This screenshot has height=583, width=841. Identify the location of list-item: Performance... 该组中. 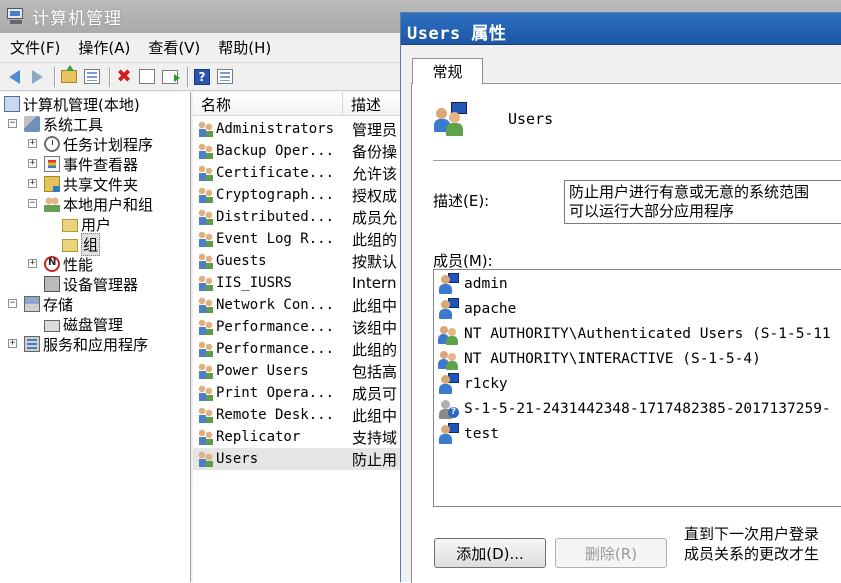
(300, 327).